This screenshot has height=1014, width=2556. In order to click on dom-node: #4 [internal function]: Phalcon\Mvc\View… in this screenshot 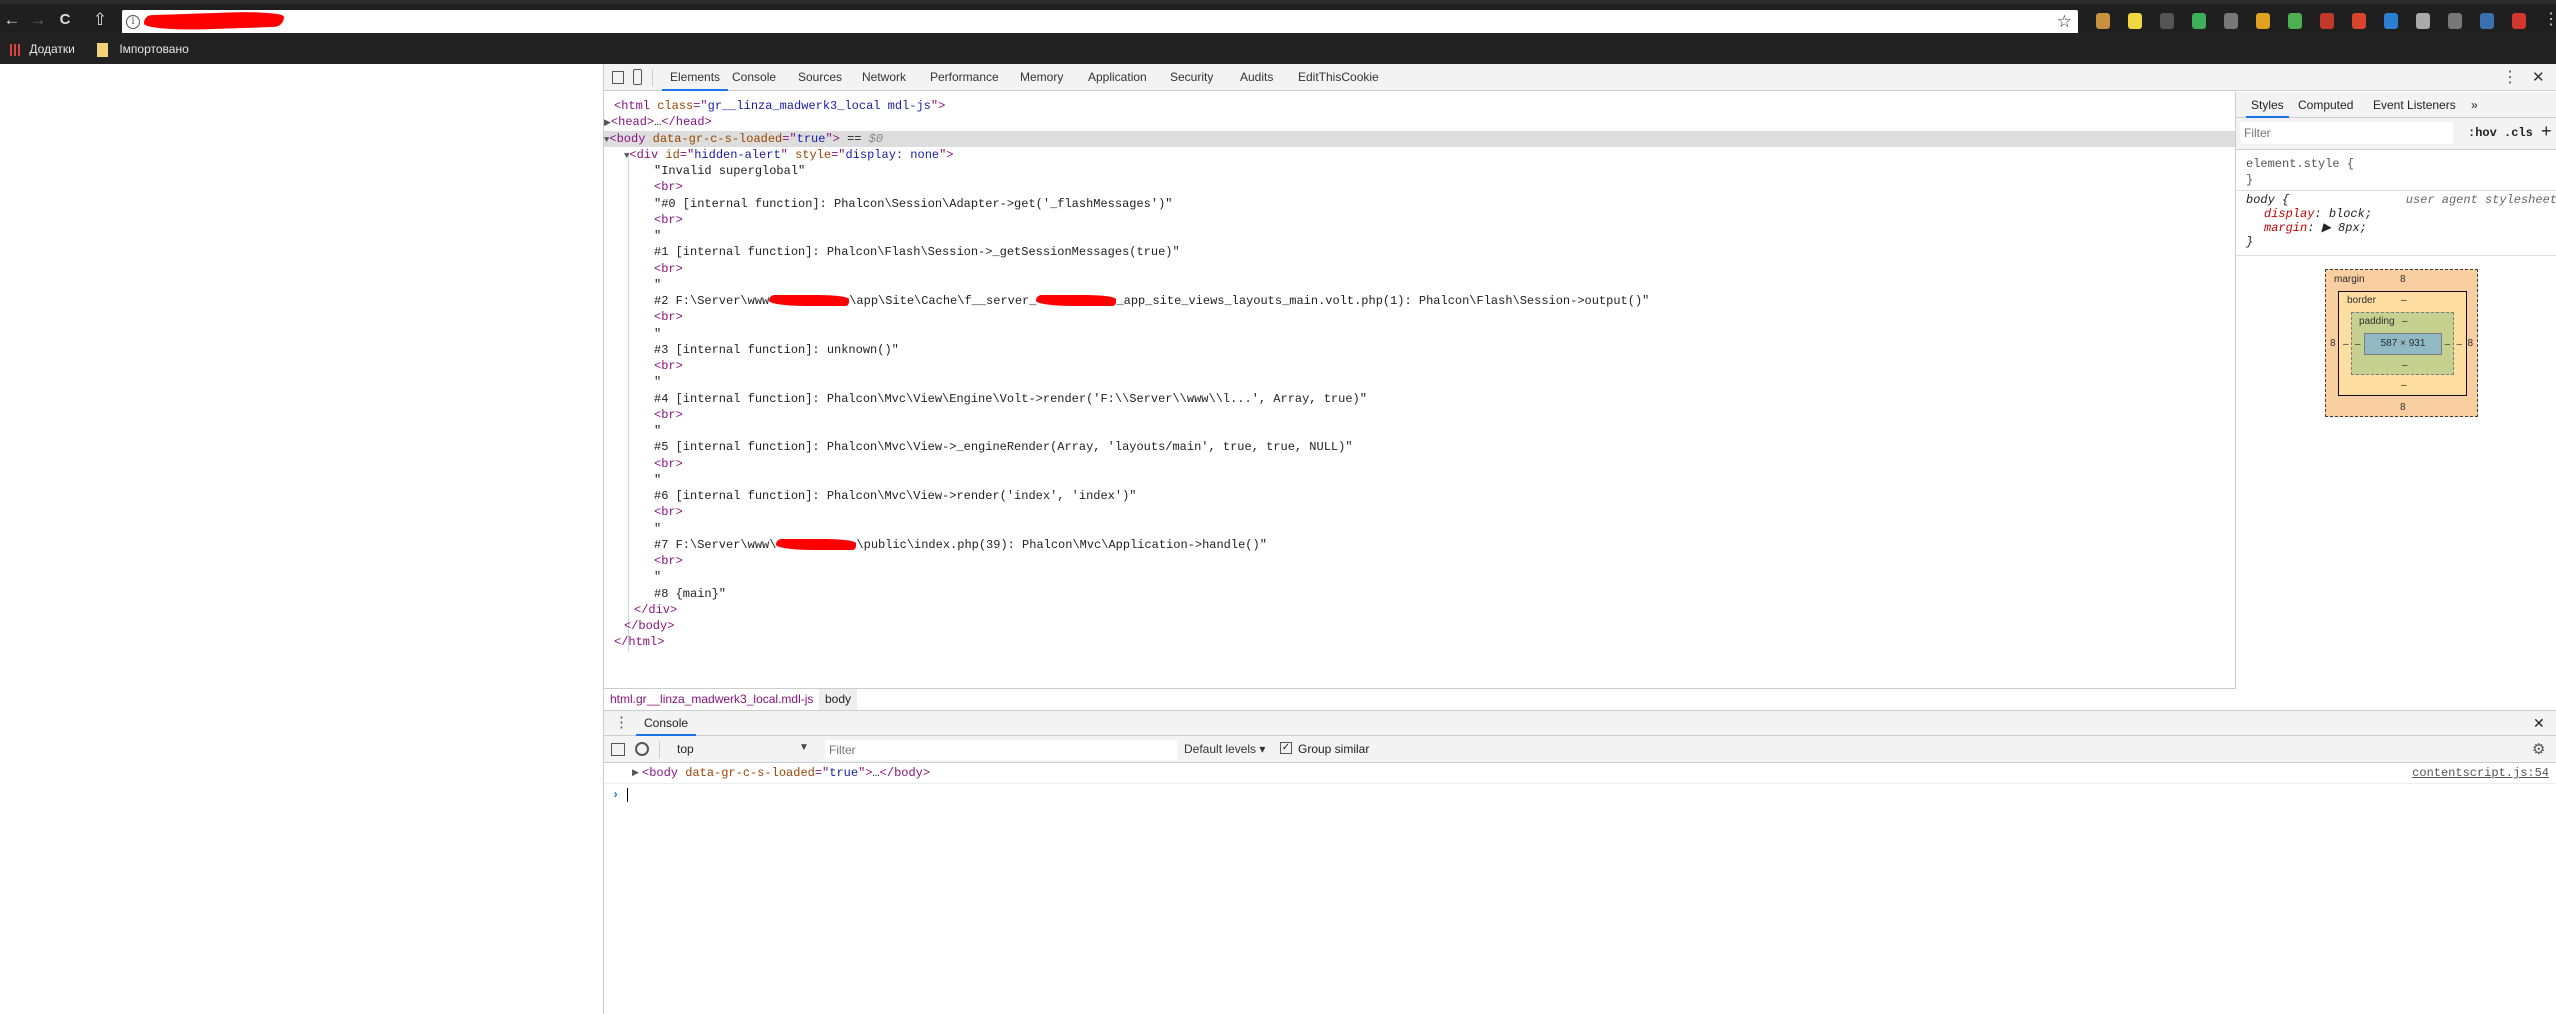, I will do `click(1419, 399)`.